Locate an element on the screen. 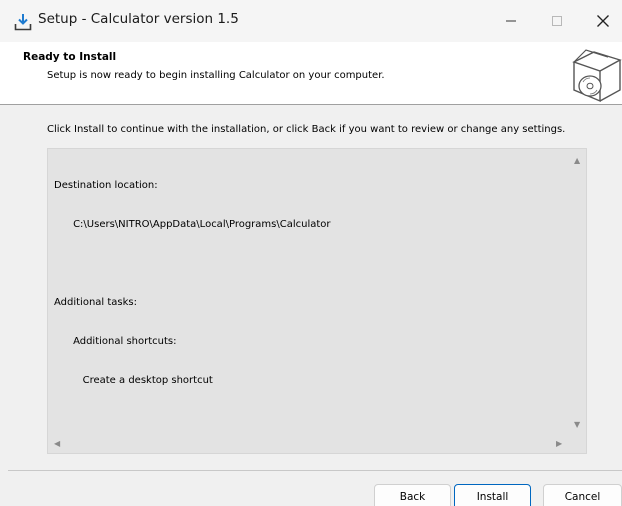 Image resolution: width=622 pixels, height=506 pixels. back-button: Back is located at coordinates (412, 495).